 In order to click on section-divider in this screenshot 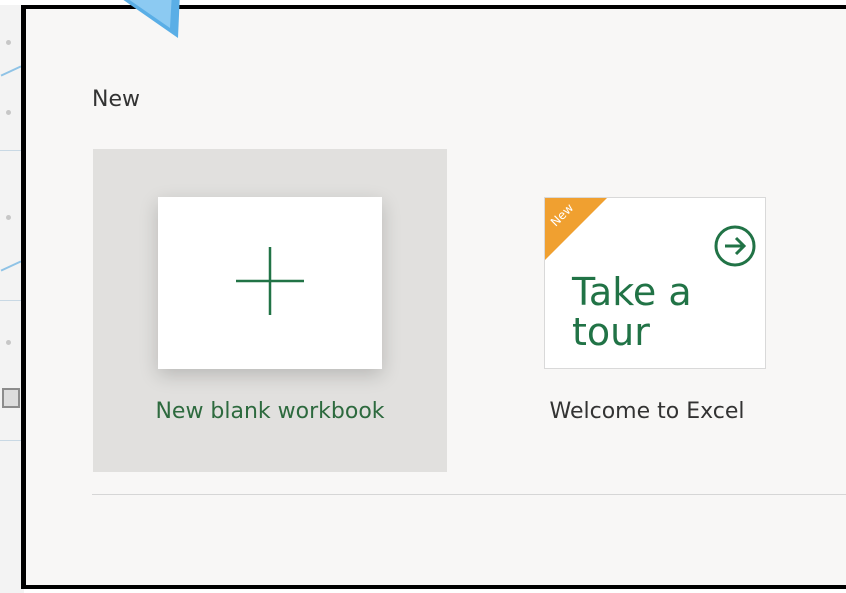, I will do `click(469, 494)`.